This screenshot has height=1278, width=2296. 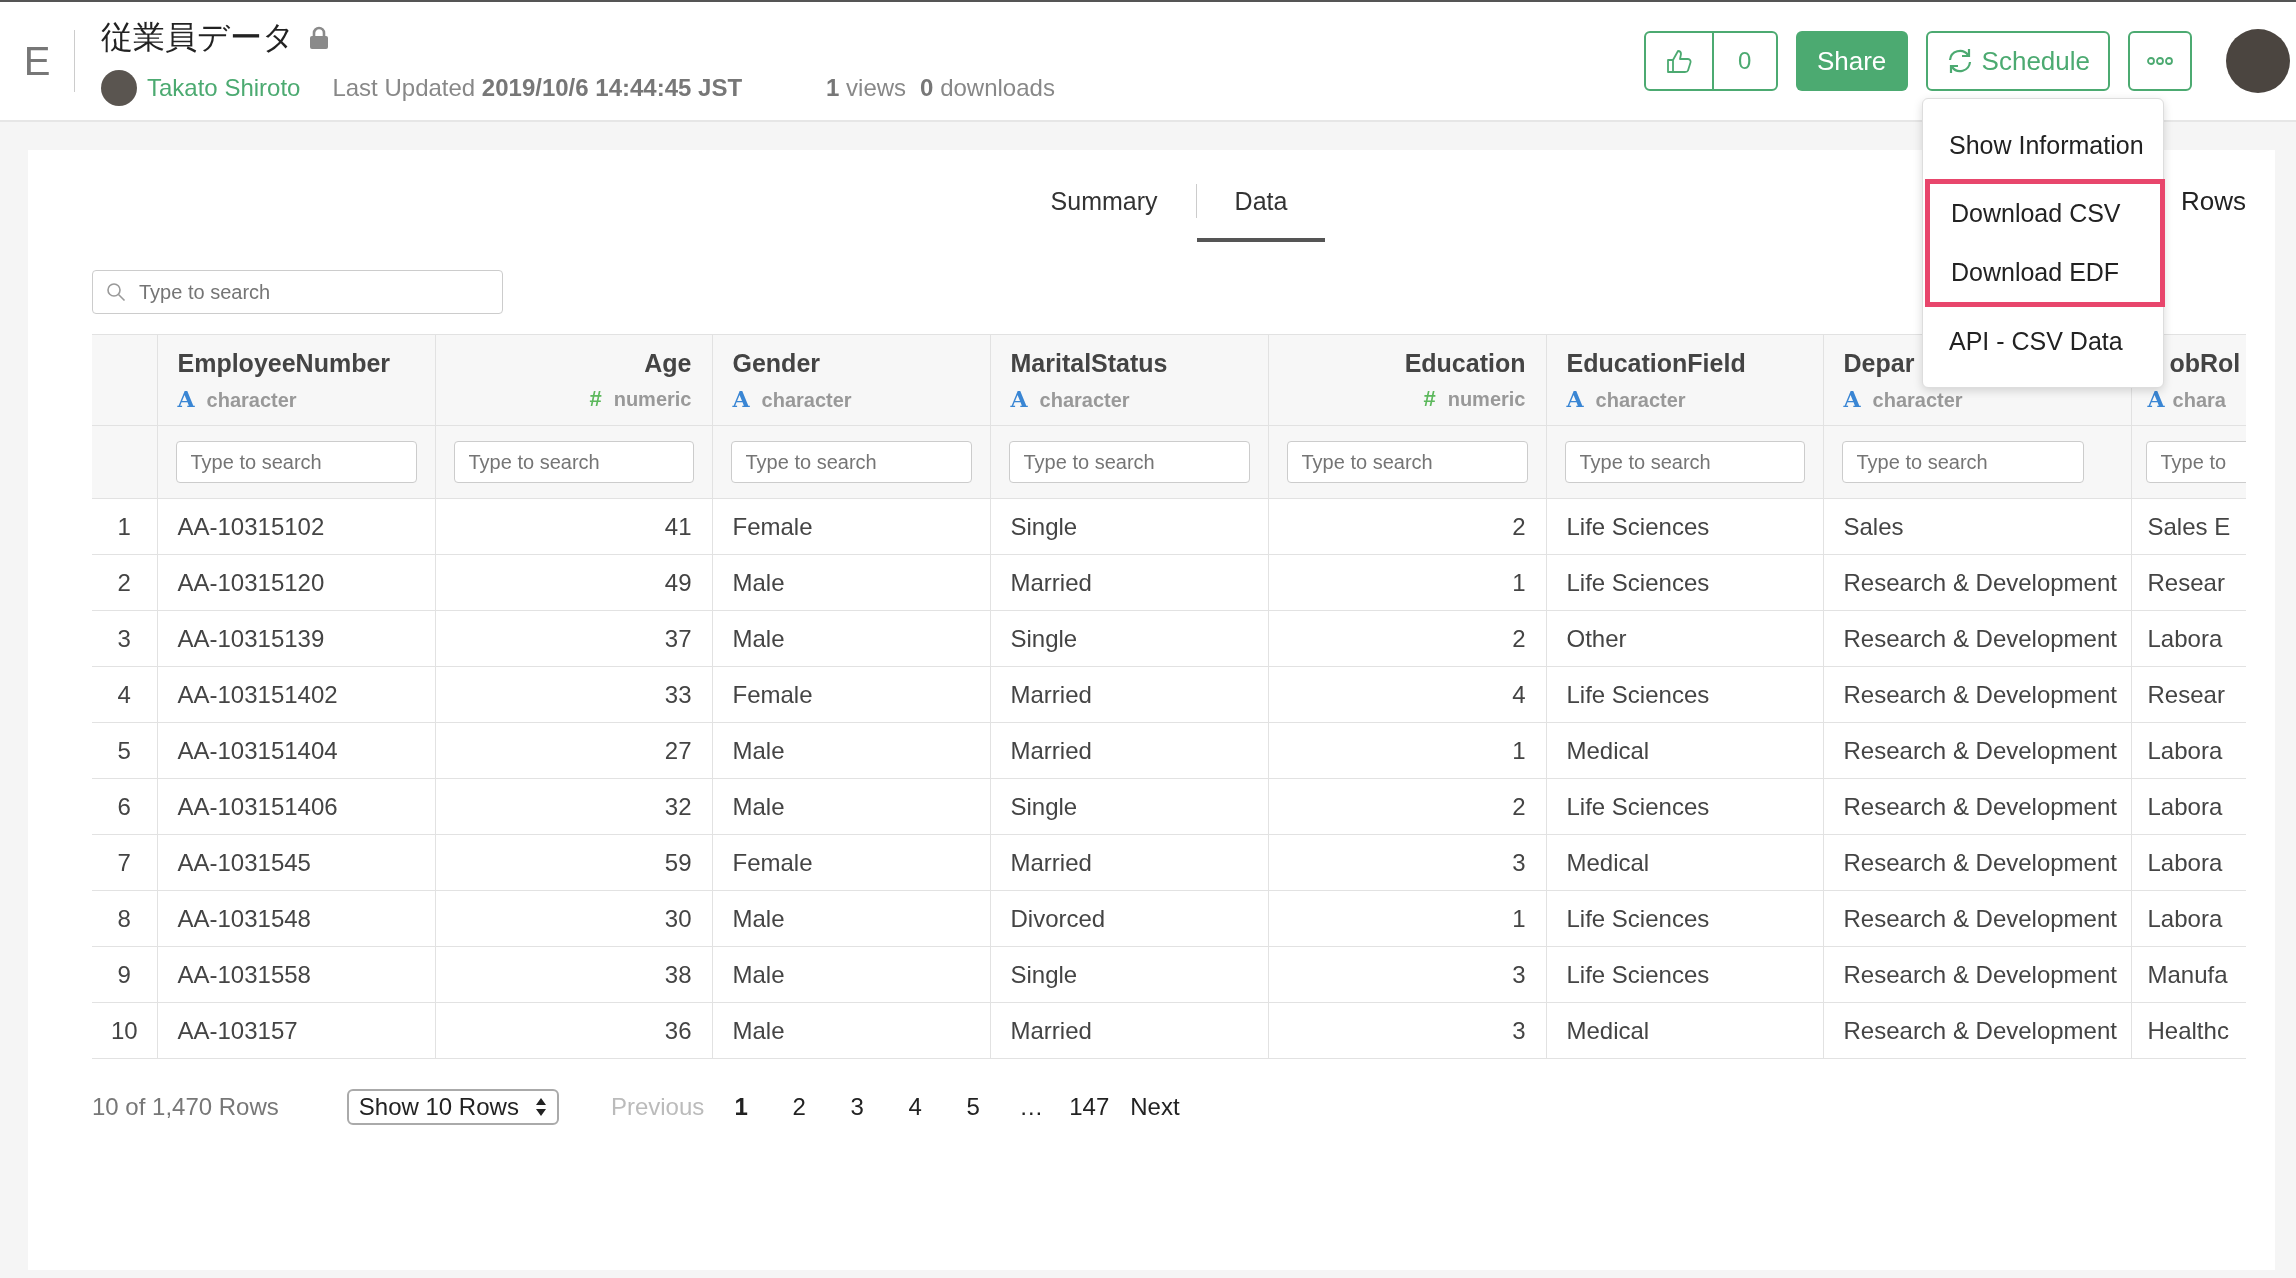 I want to click on like-button, so click(x=1679, y=61).